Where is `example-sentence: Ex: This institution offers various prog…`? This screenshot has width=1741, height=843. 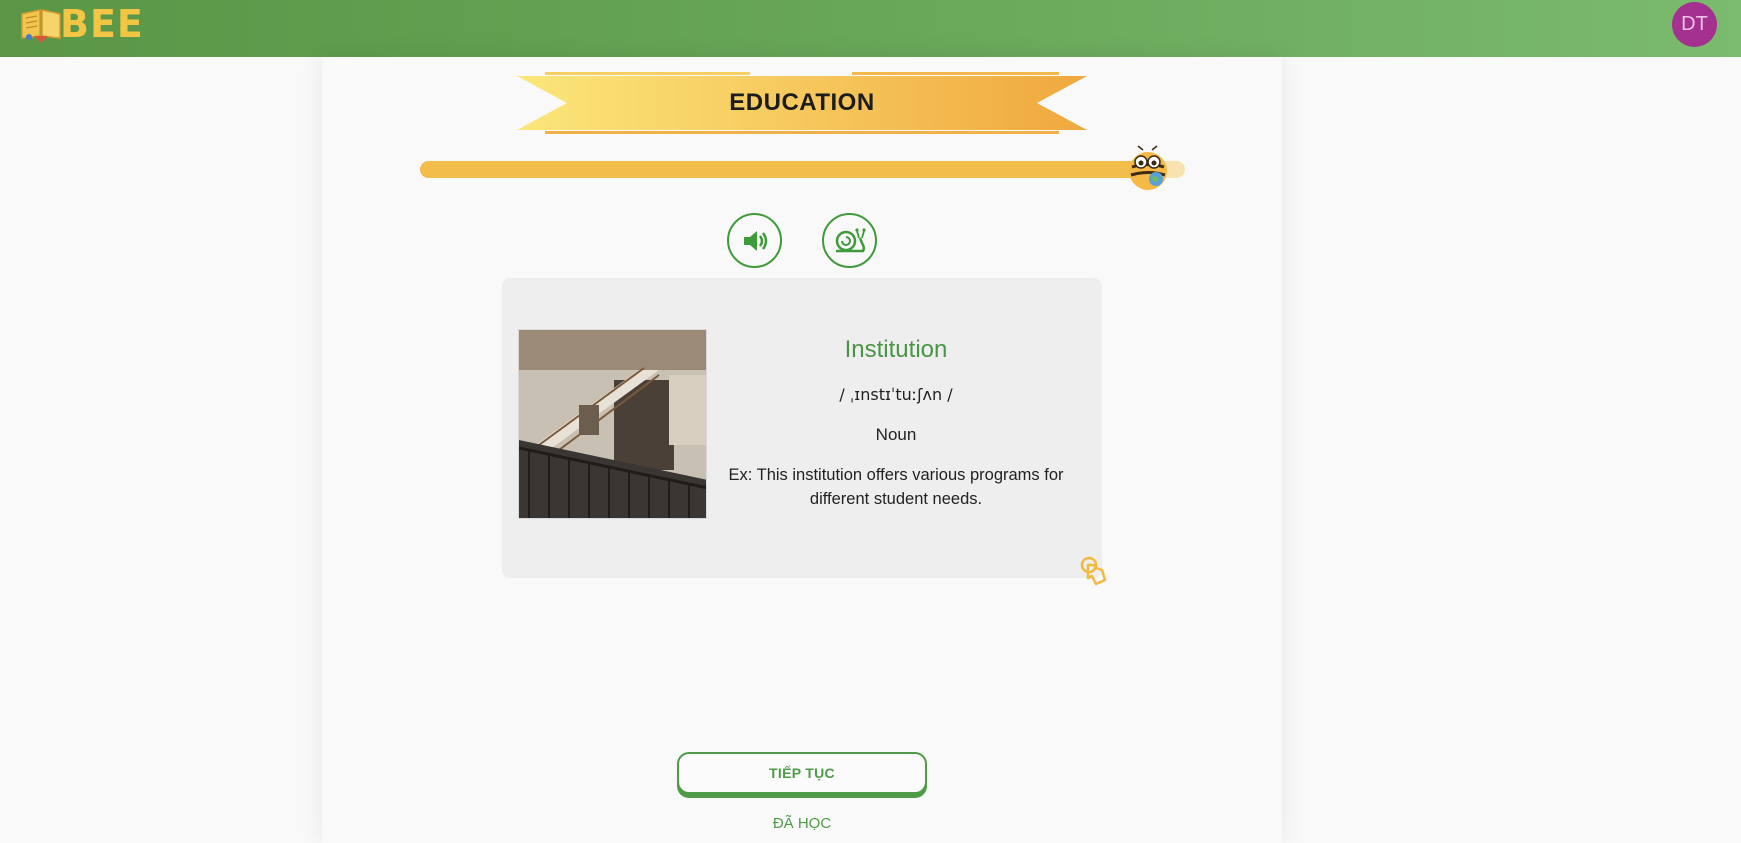 example-sentence: Ex: This institution offers various prog… is located at coordinates (896, 487).